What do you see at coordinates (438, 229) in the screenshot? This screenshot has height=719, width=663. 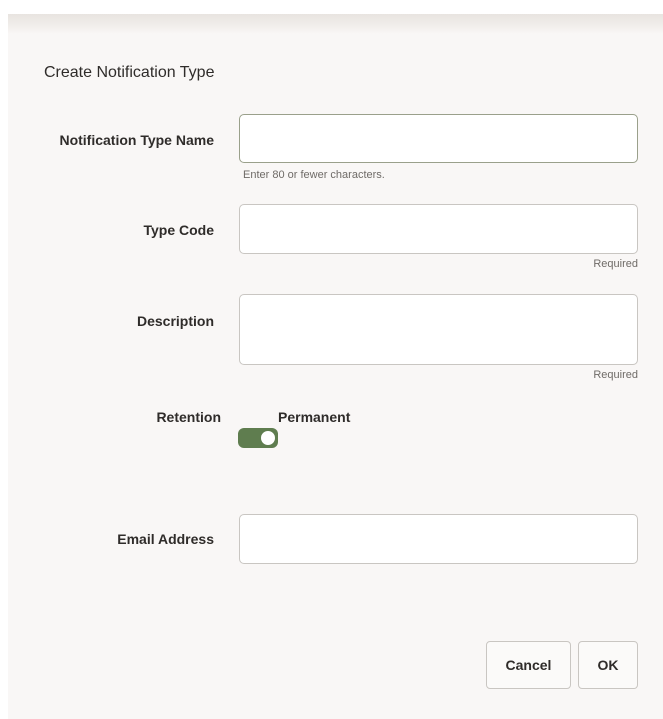 I see `type-code-input` at bounding box center [438, 229].